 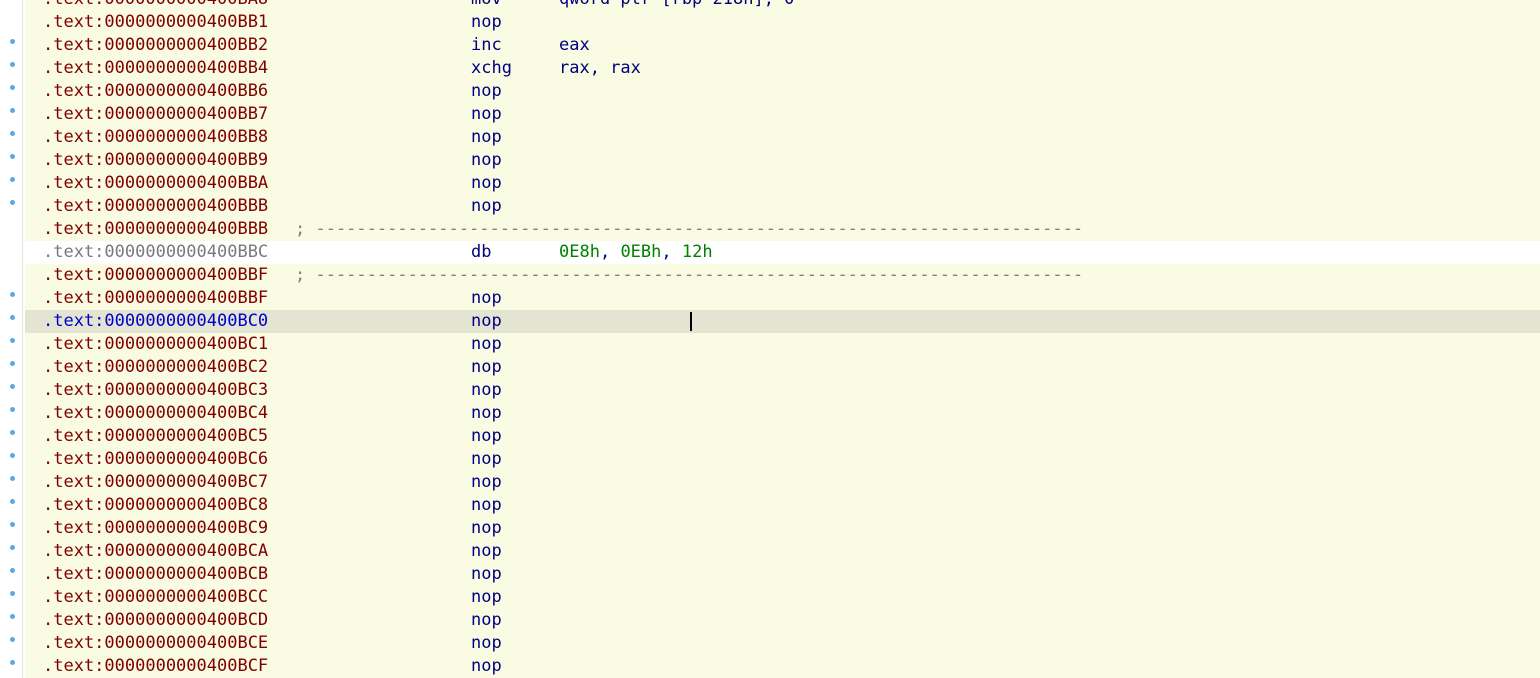 What do you see at coordinates (155, 597) in the screenshot?
I see `address-label: .text:0000000000400BCC` at bounding box center [155, 597].